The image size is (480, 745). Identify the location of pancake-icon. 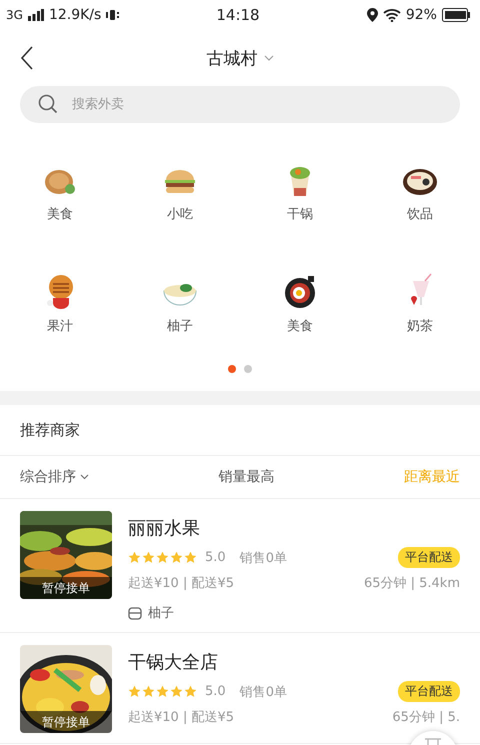
(60, 182).